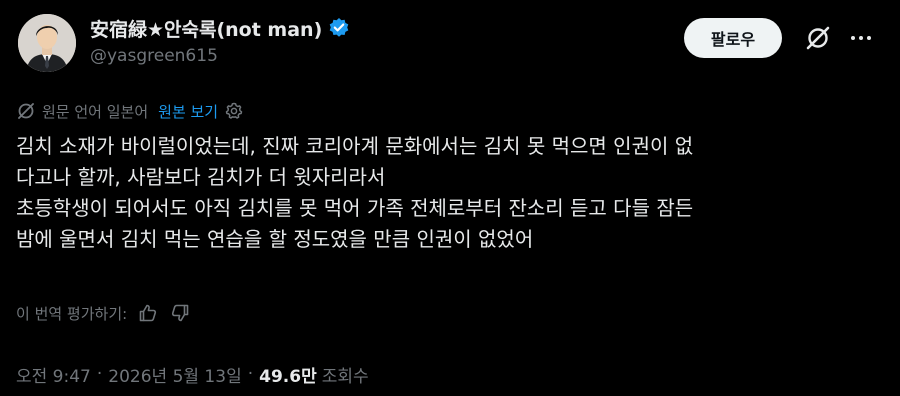  Describe the element at coordinates (339, 28) in the screenshot. I see `verified-badge-icon` at that location.